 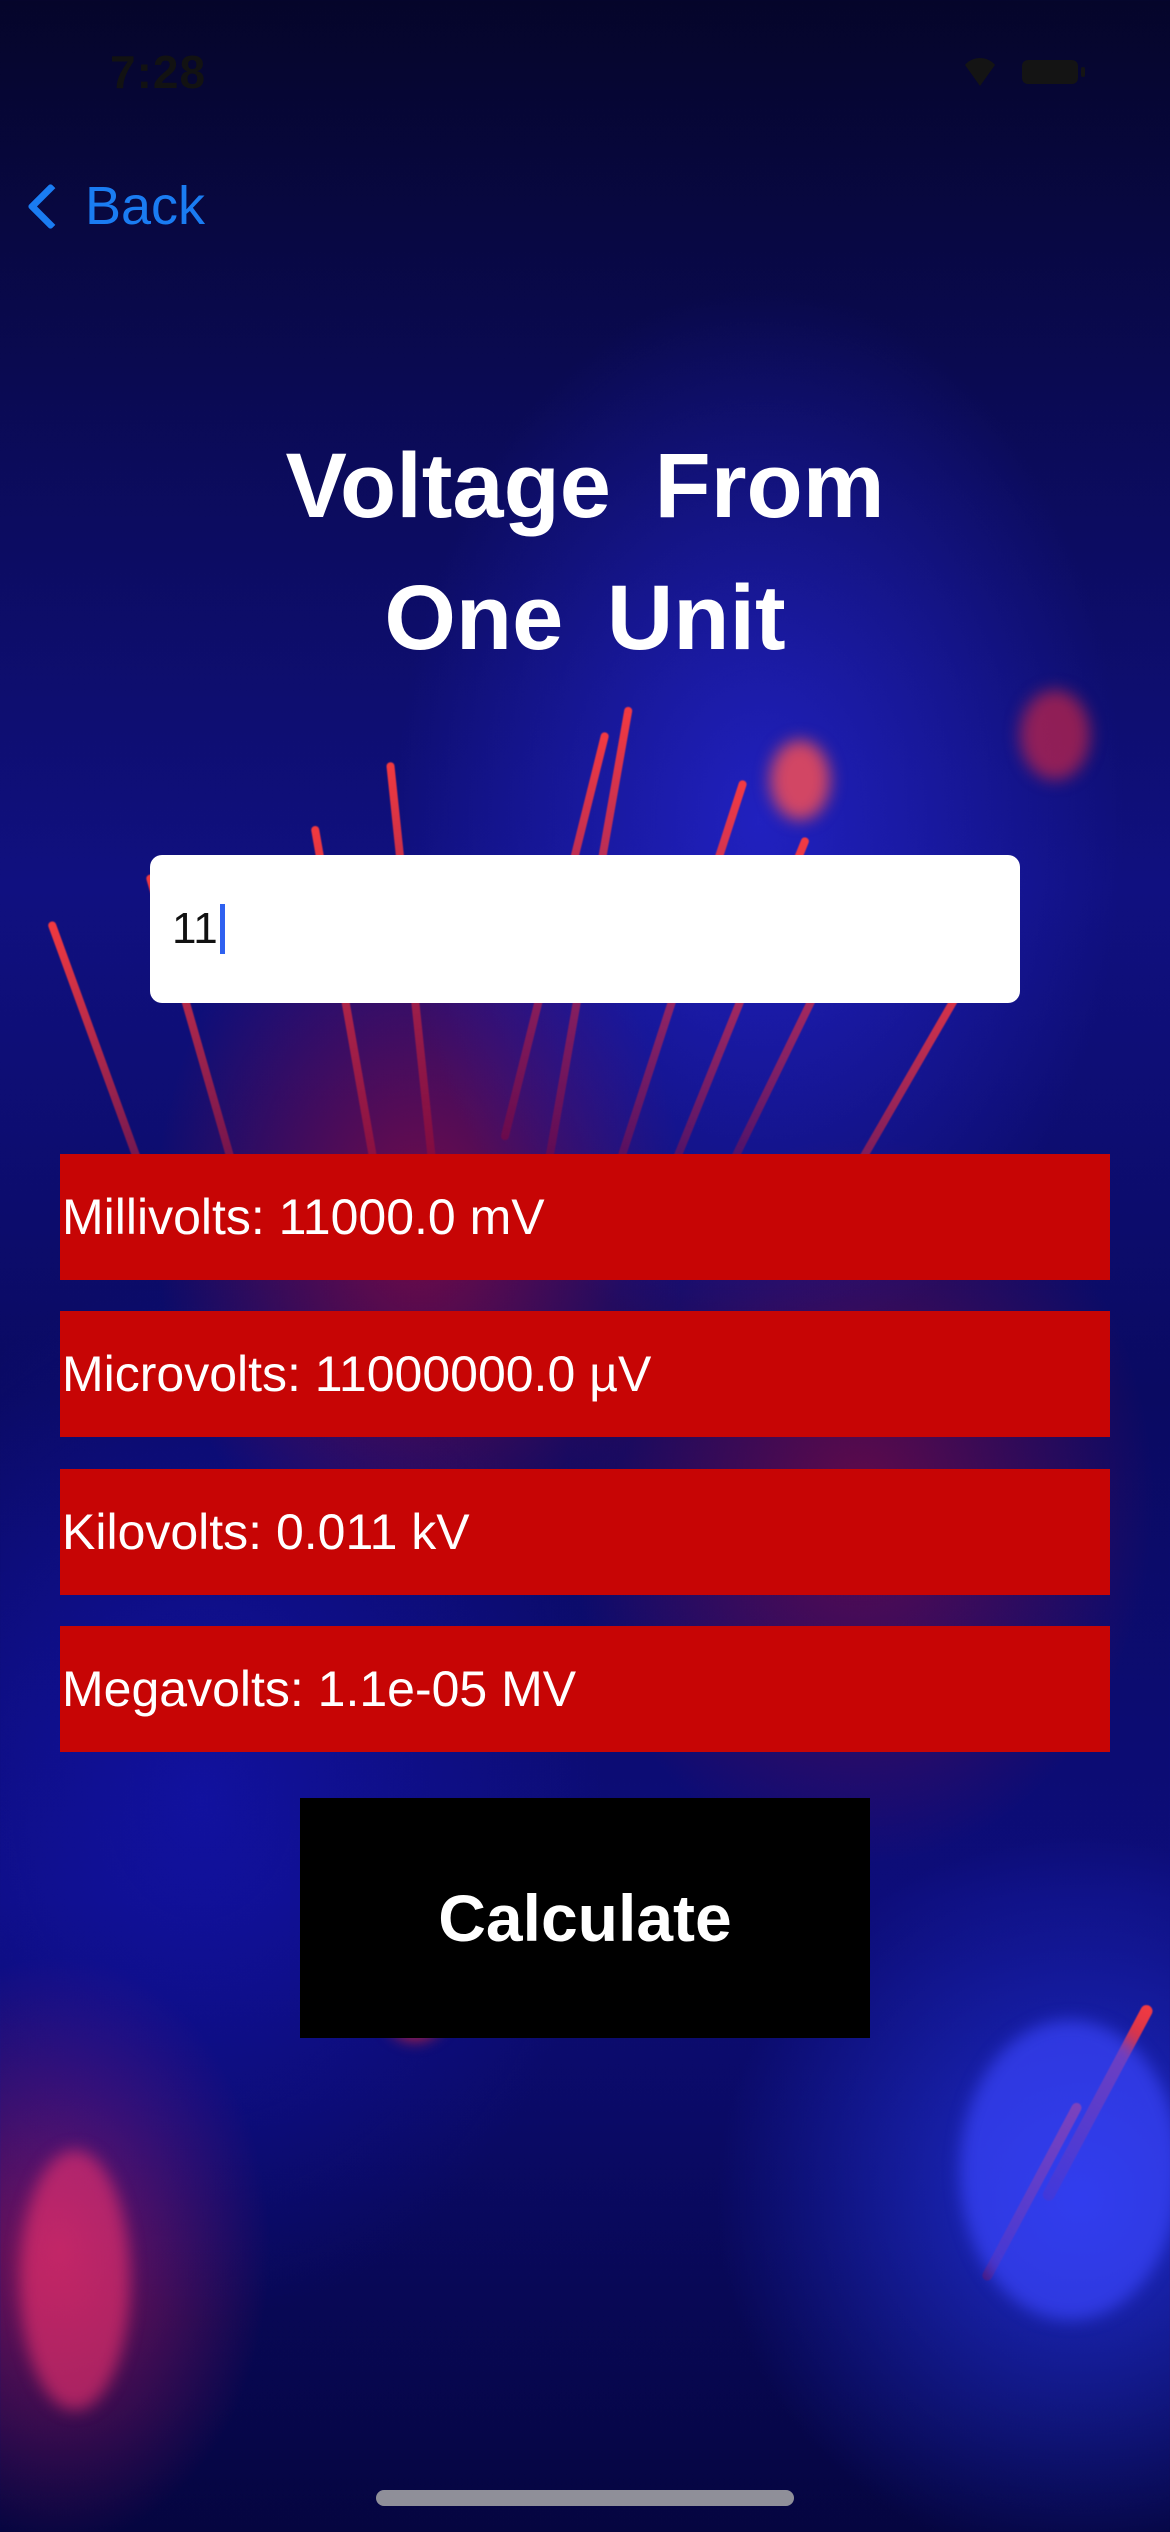 I want to click on back-label: Back, so click(x=145, y=206).